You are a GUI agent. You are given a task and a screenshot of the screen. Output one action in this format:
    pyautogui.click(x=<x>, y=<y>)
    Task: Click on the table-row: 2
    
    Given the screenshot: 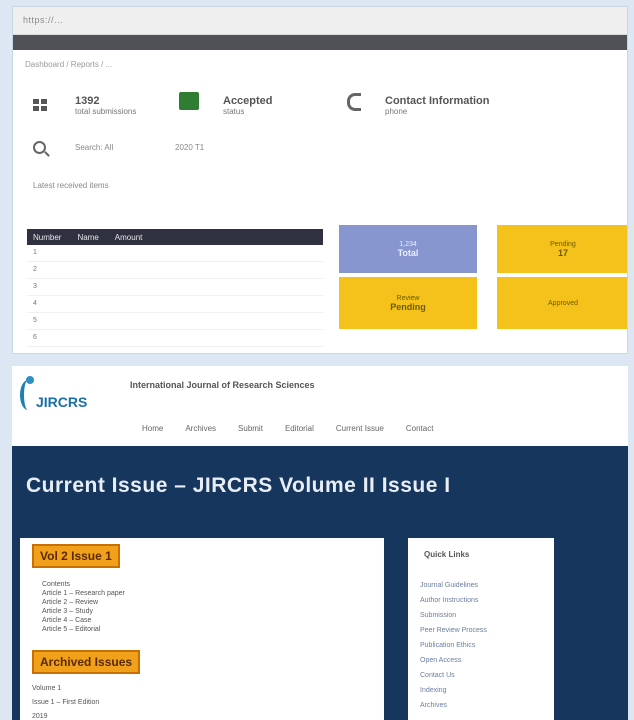 What is the action you would take?
    pyautogui.click(x=175, y=270)
    